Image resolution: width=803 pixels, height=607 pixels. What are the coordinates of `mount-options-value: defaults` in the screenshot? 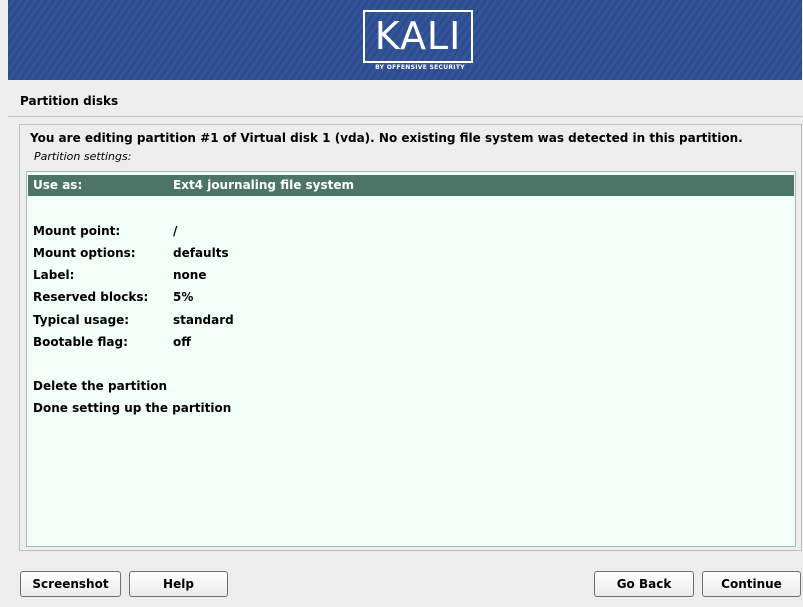 It's located at (201, 253).